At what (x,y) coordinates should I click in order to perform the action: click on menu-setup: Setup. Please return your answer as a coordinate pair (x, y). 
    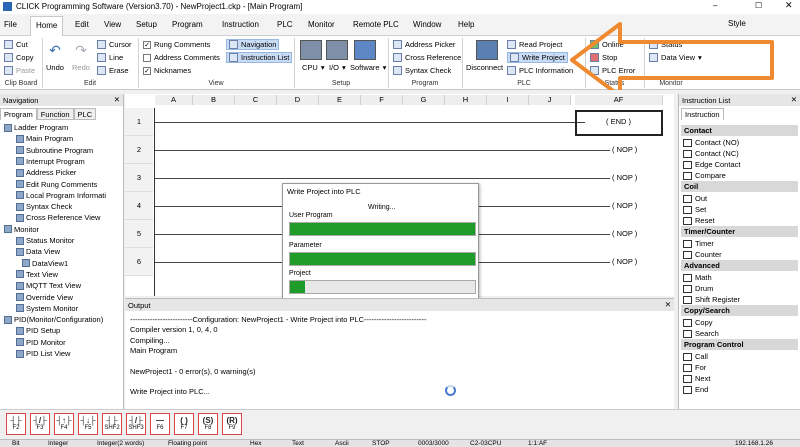
    Looking at the image, I should click on (146, 24).